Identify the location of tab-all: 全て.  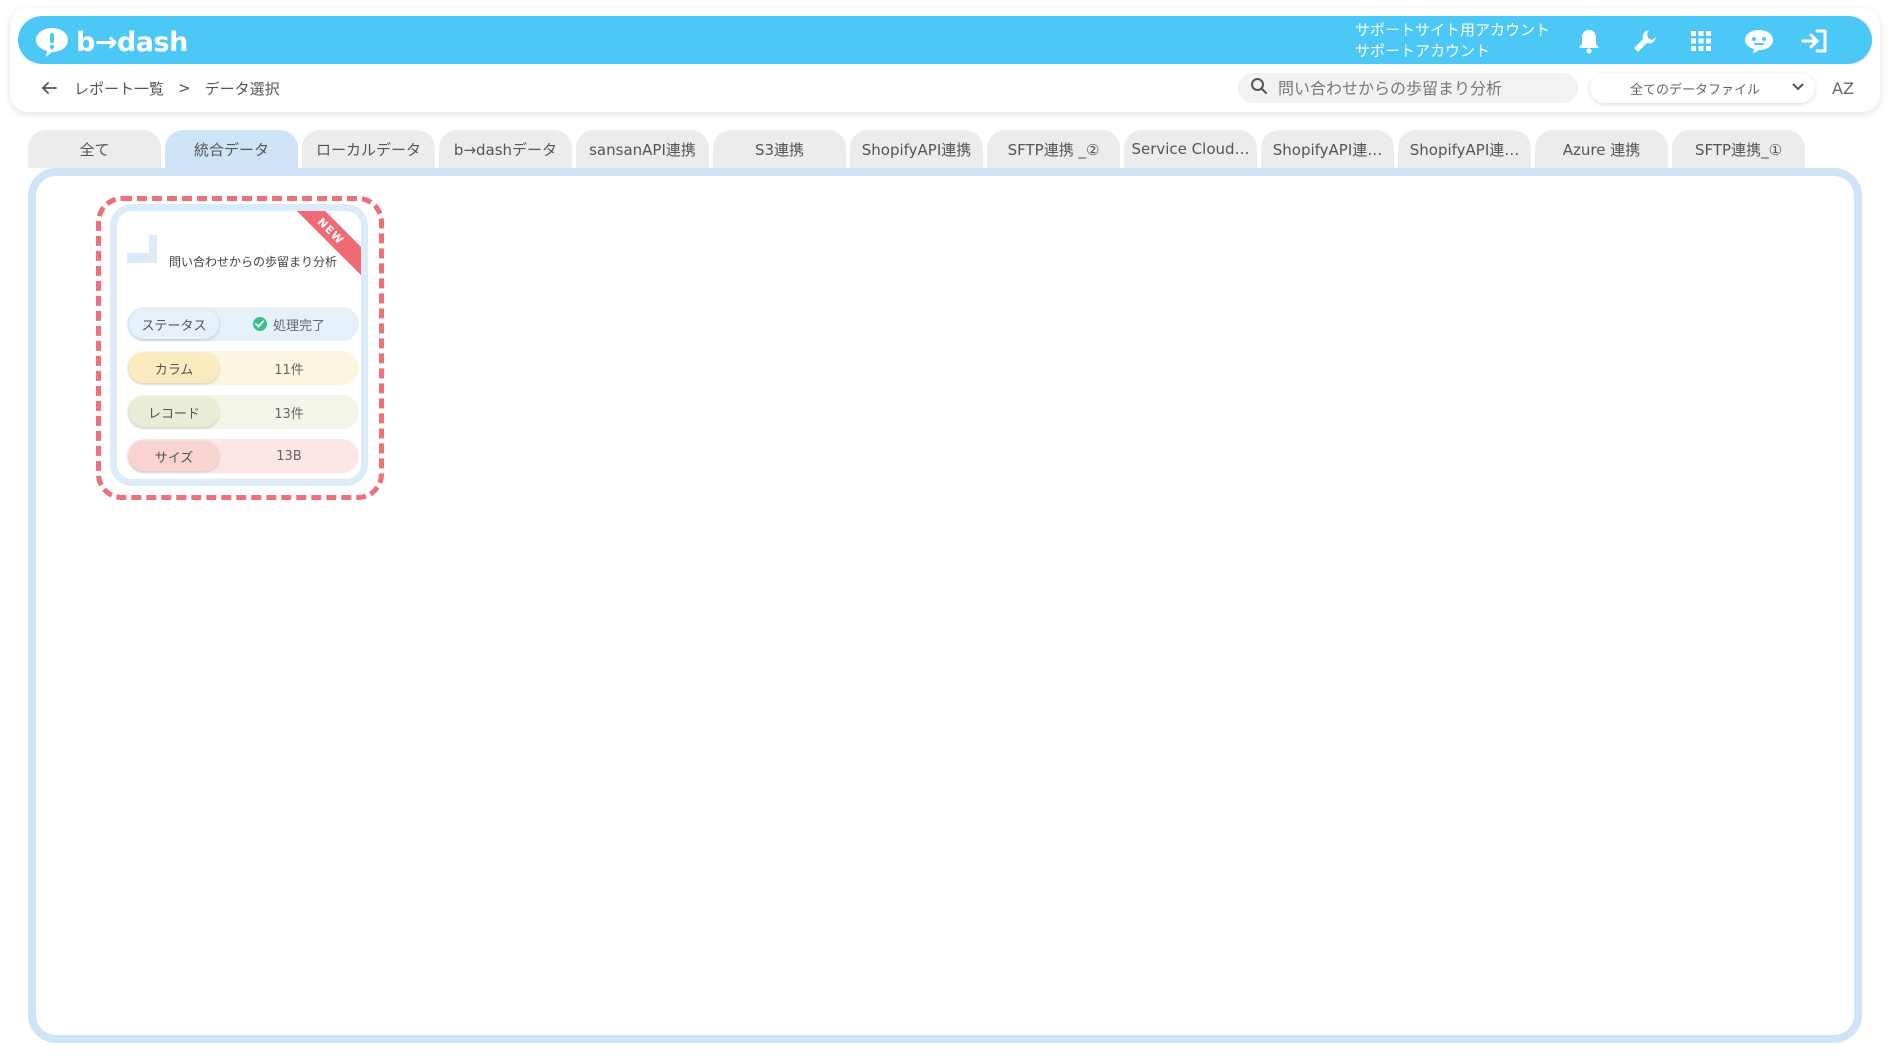
(94, 149).